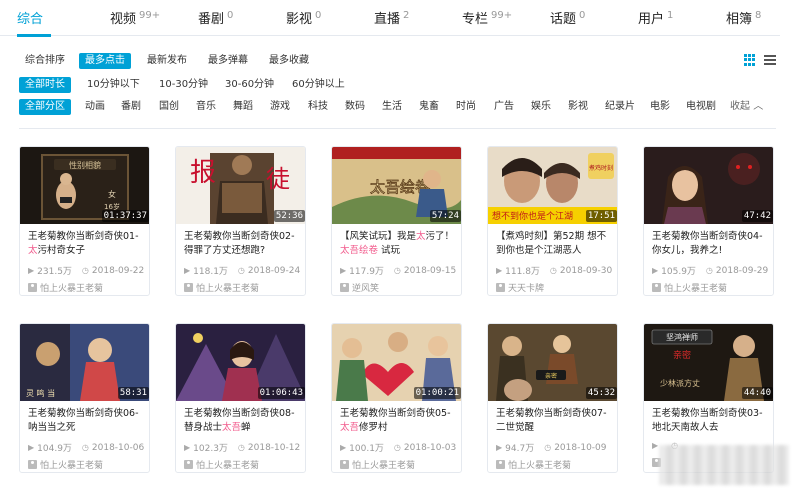 This screenshot has height=497, width=800. Describe the element at coordinates (30, 17) in the screenshot. I see `tab-all: 综合` at that location.